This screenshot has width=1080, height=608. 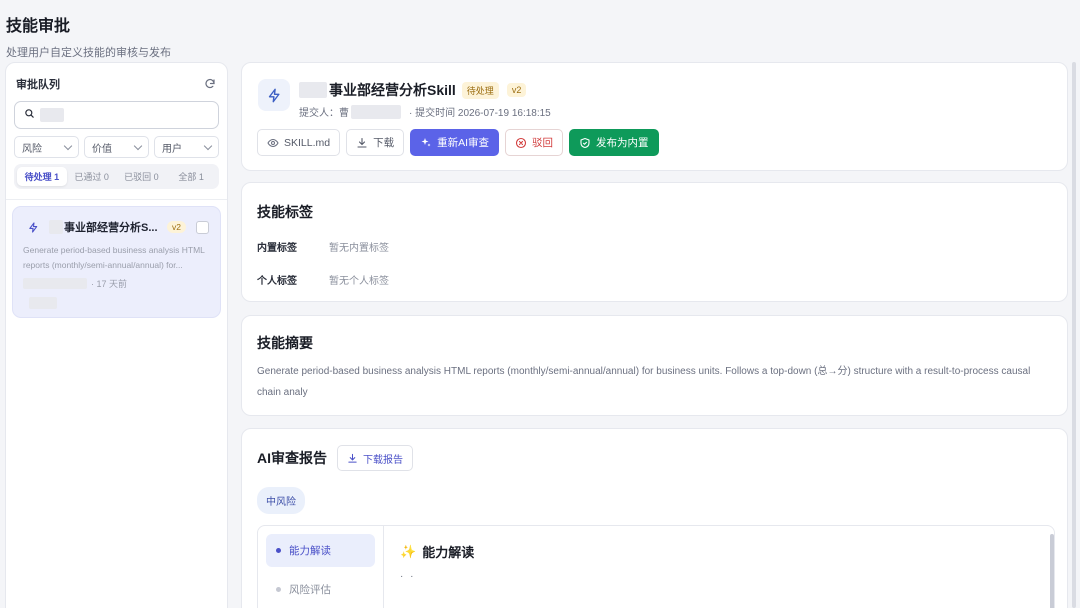 I want to click on redacted-name-prefix, so click(x=56, y=227).